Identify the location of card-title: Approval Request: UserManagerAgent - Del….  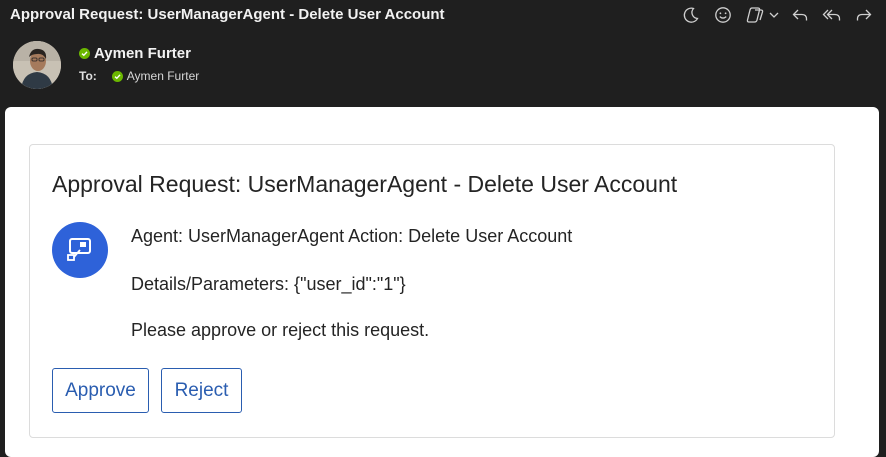
(365, 184).